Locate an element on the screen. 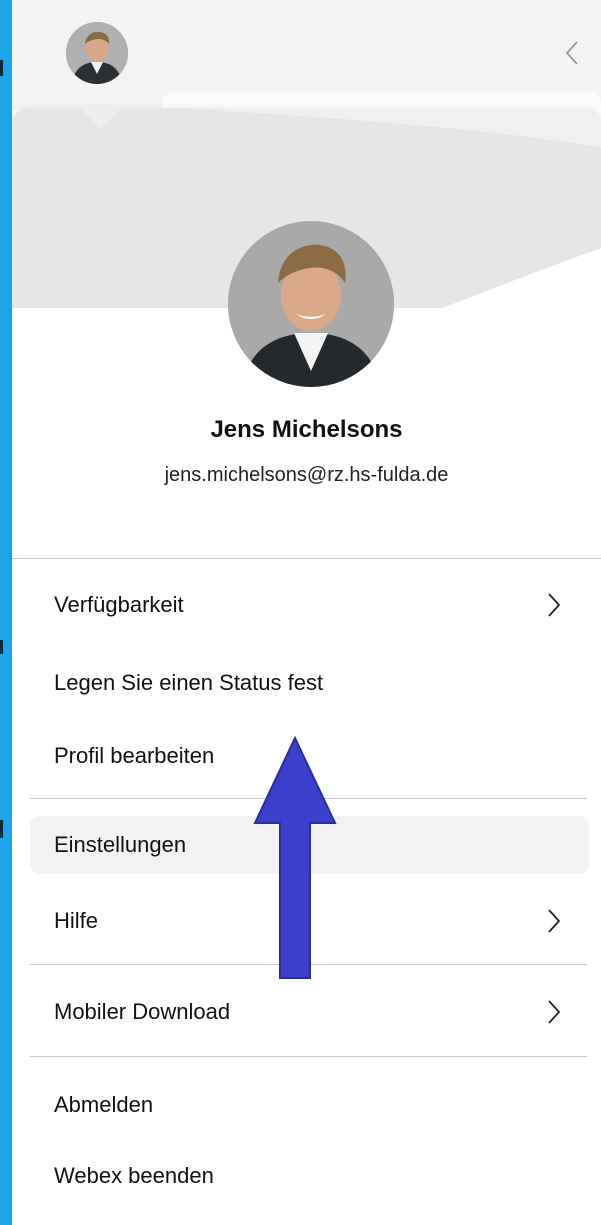 This screenshot has height=1225, width=601. menu-item-set-status: Legen Sie einen Status fest is located at coordinates (309, 683).